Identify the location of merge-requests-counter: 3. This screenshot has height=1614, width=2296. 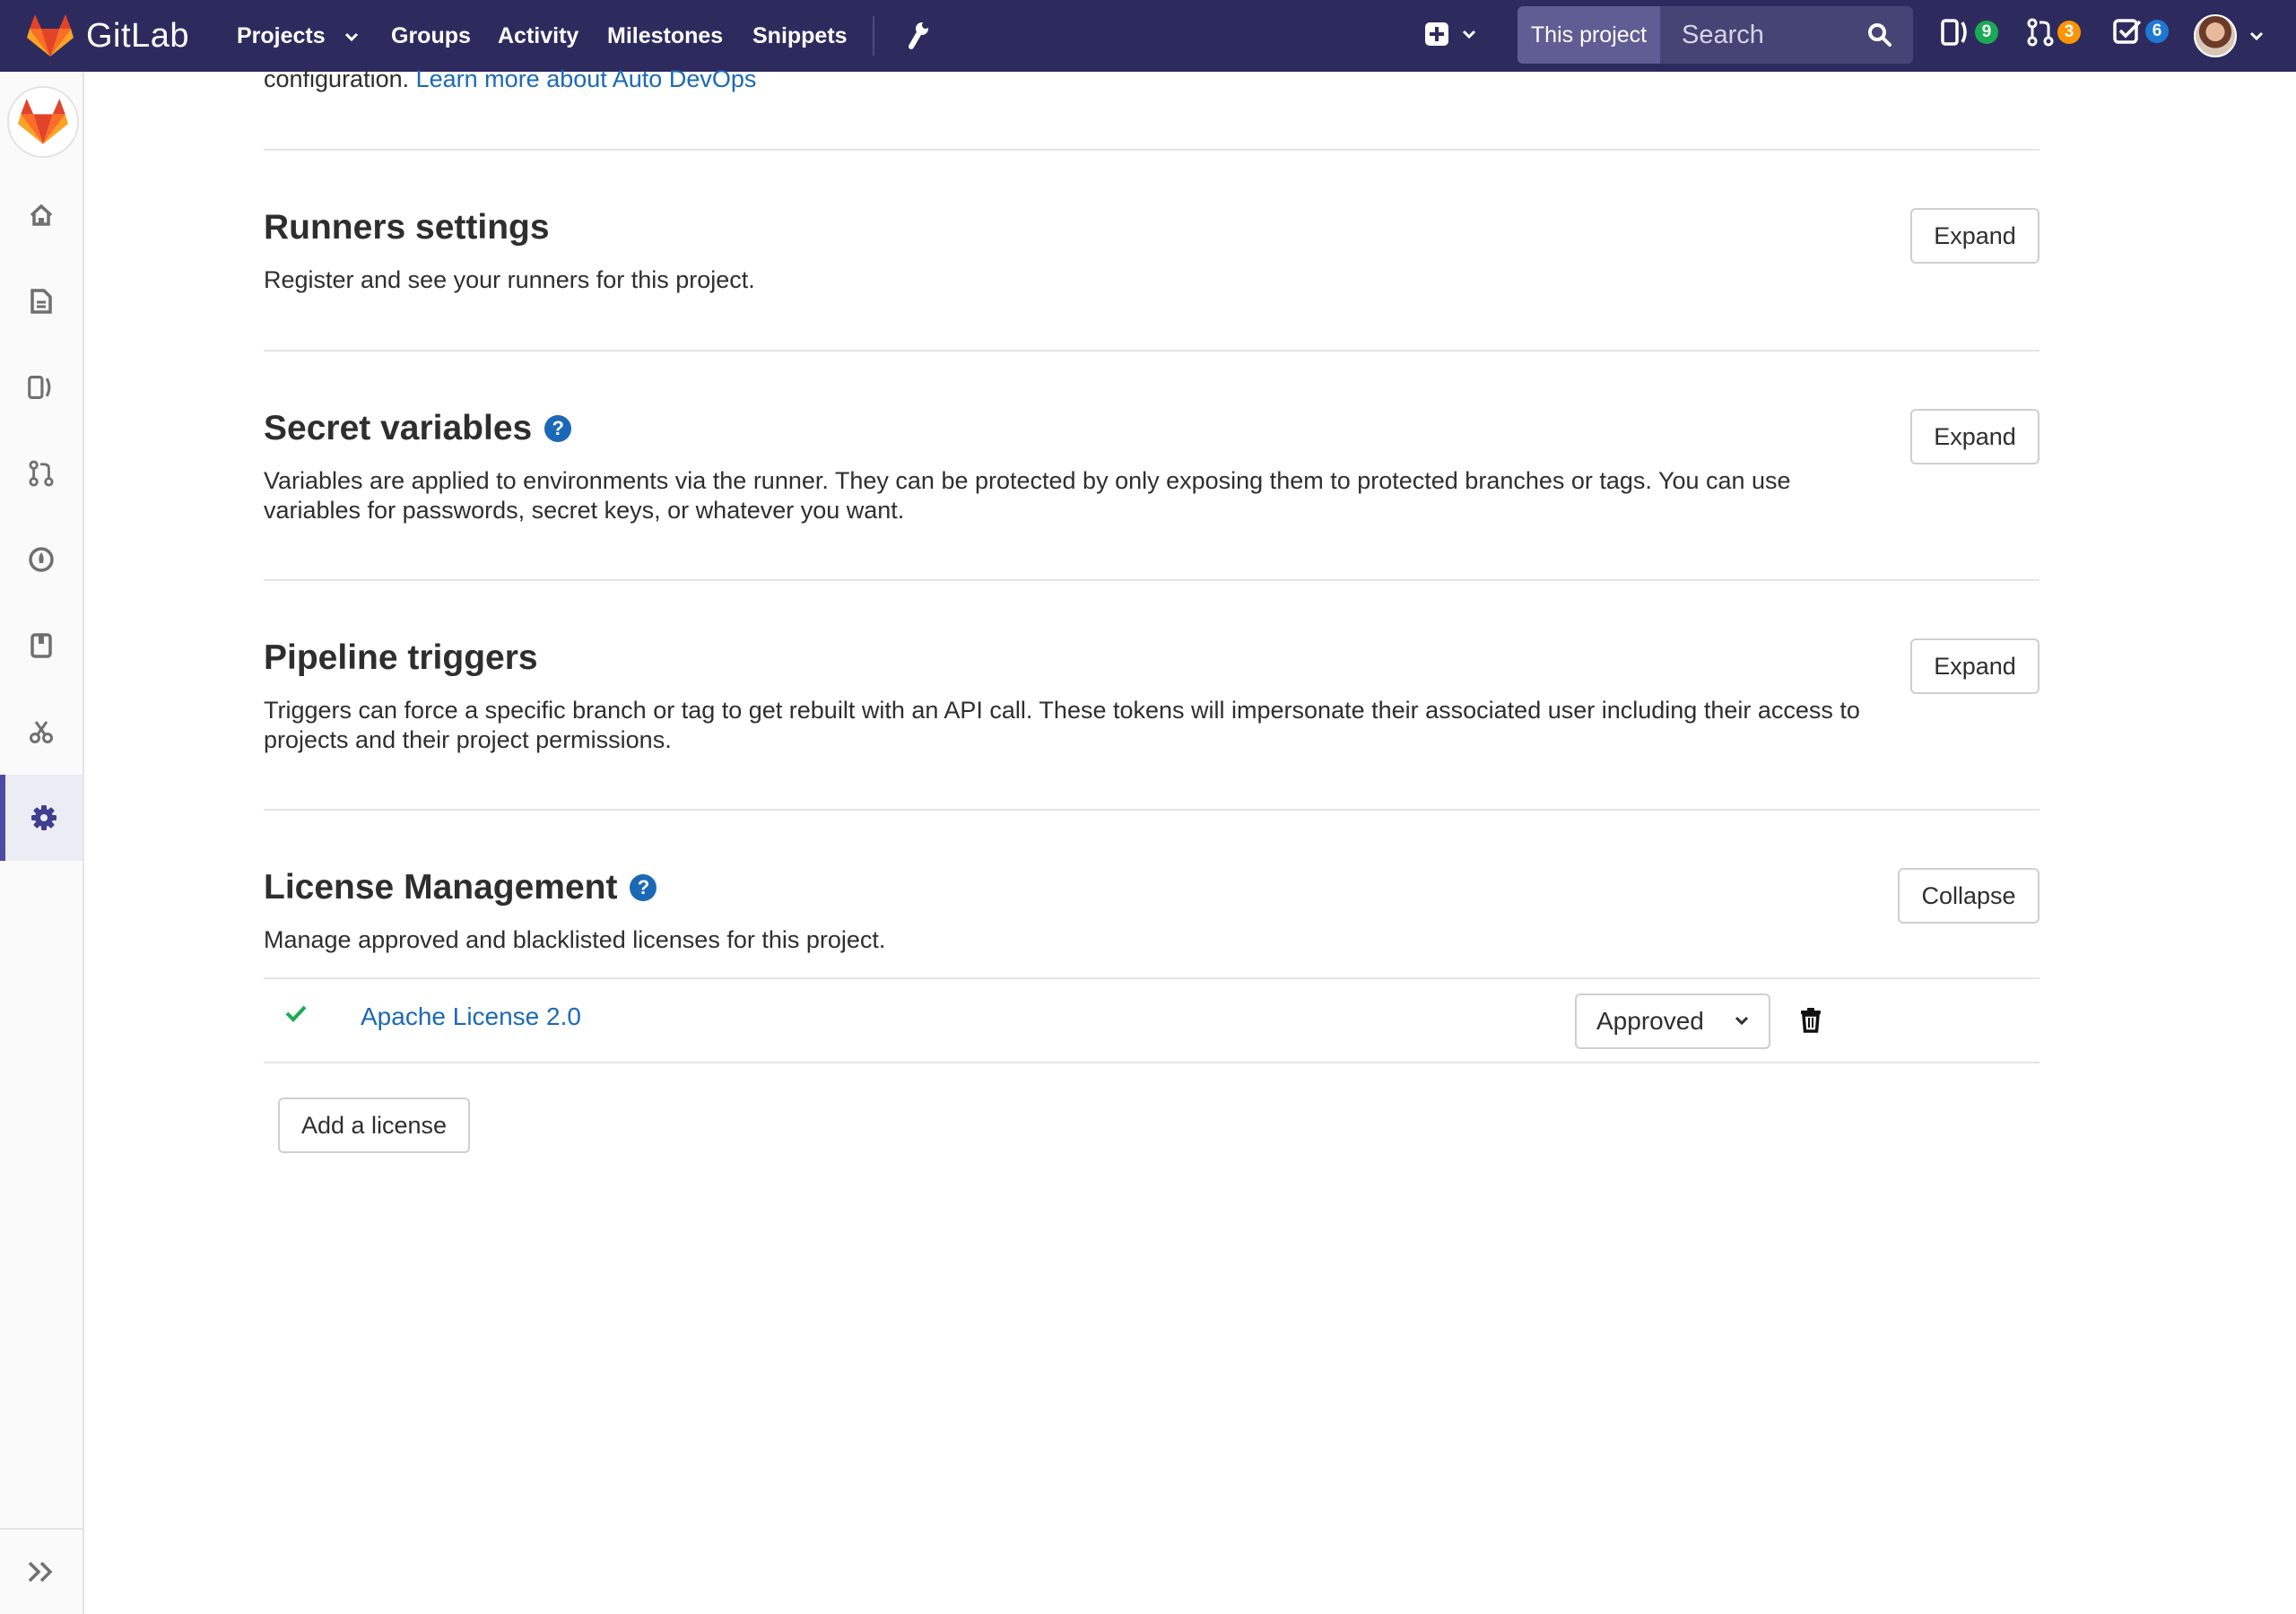
(2054, 32).